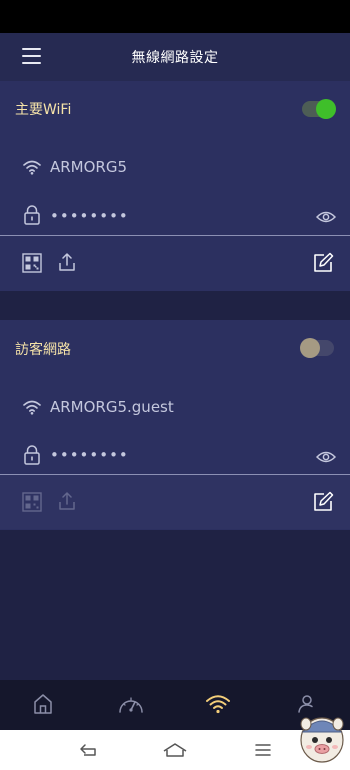  I want to click on back-arrow-icon, so click(88, 750).